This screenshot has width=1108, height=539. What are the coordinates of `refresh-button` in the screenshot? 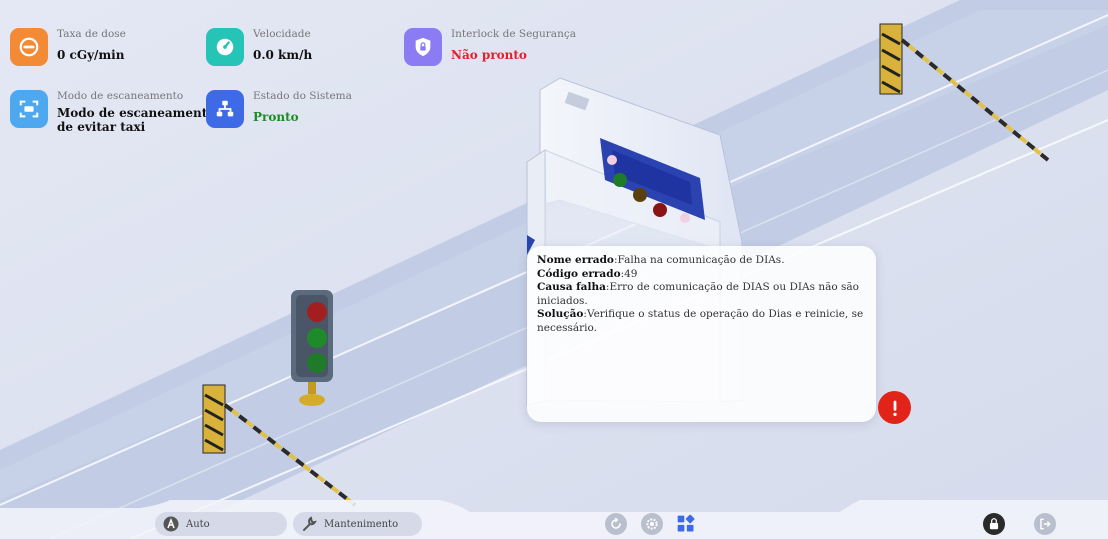 It's located at (616, 524).